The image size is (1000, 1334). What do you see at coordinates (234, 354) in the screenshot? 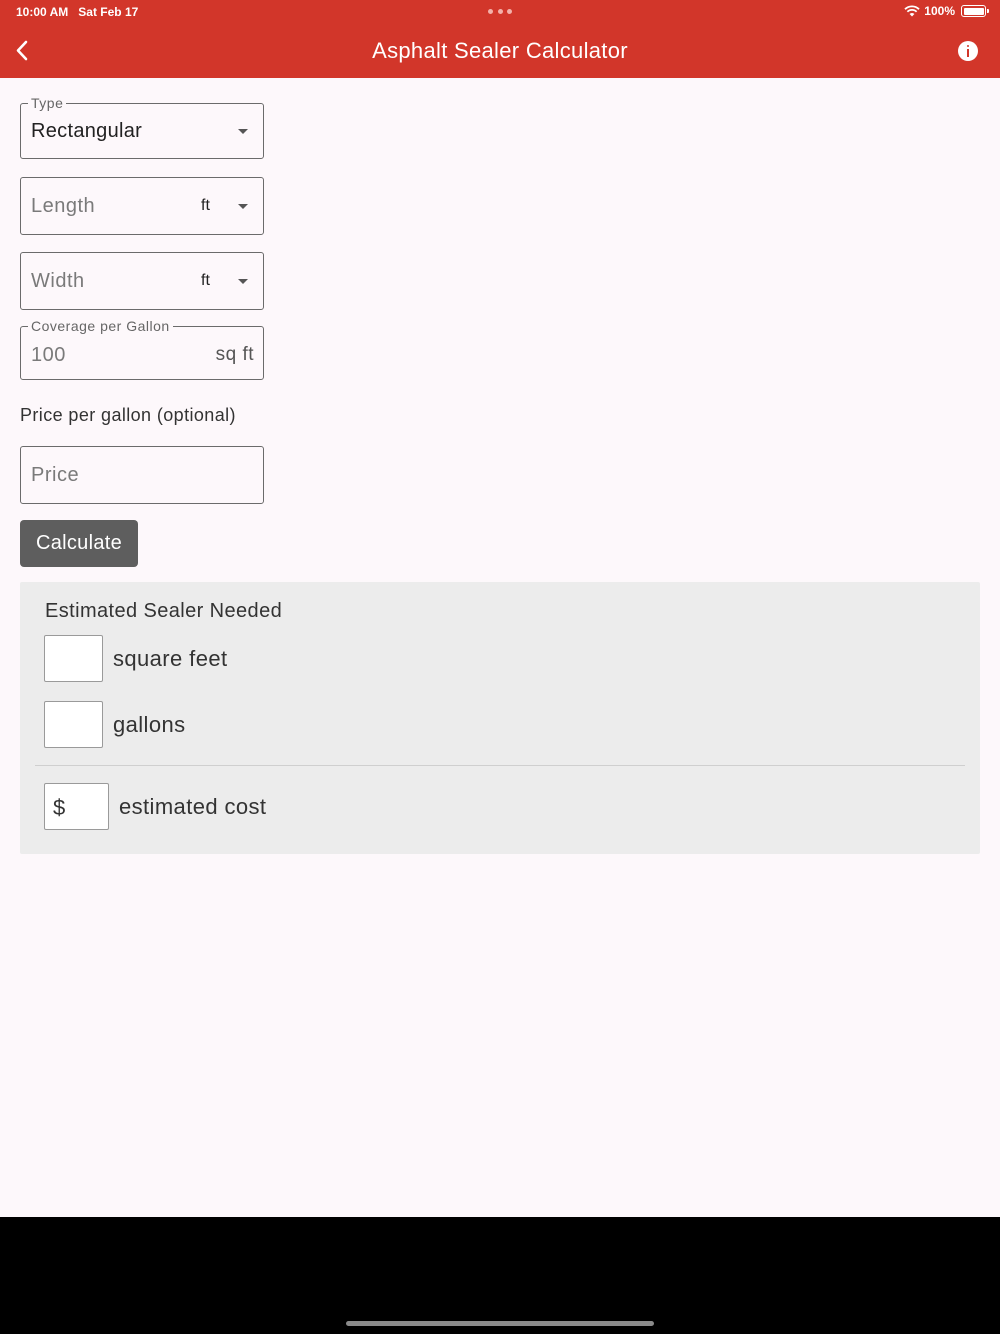
I see `coverage-unit: sq ft` at bounding box center [234, 354].